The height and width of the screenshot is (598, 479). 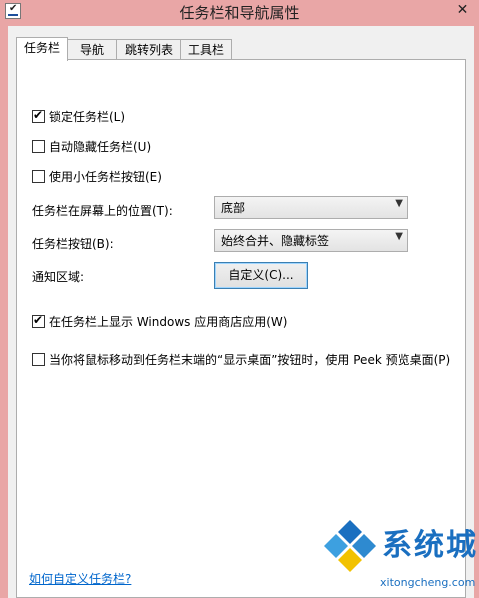 I want to click on buttons-value: 始终合并、隐藏标签, so click(x=275, y=241).